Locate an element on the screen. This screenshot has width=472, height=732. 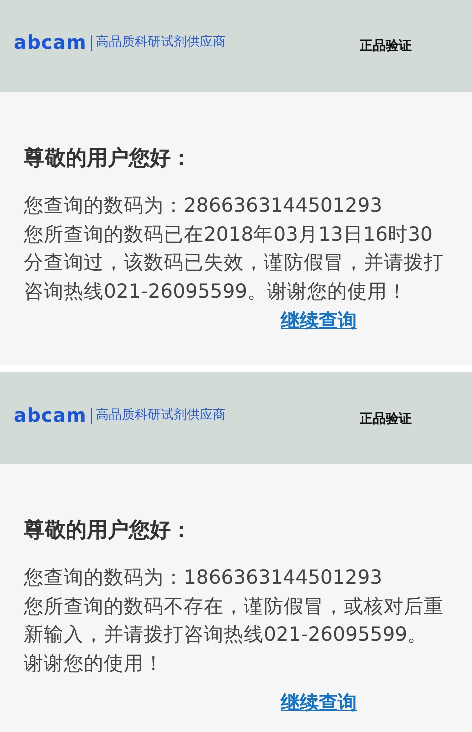
message-text: 您所查询的数码不存在，谨防假冒，或核对后重新输入，并请拨打咨询热线021-26095599。谢谢您的使用！ is located at coordinates (234, 635).